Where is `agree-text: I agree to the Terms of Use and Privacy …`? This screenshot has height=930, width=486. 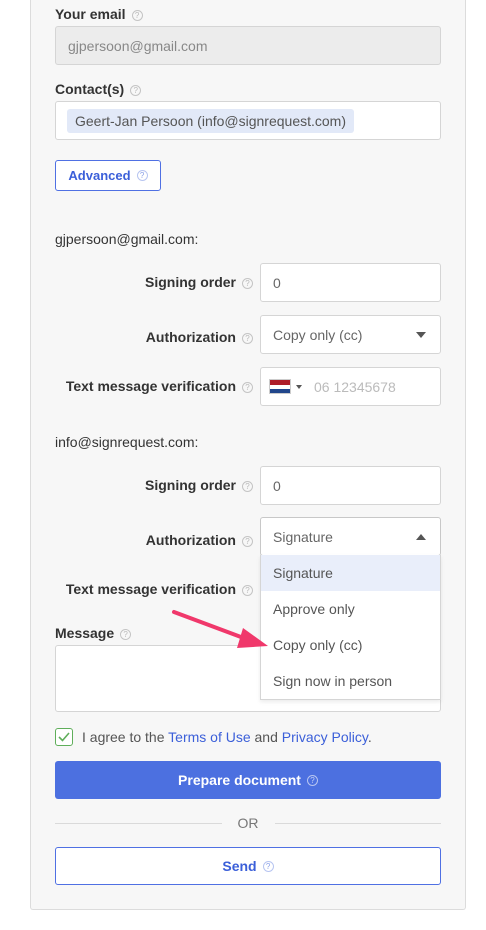
agree-text: I agree to the Terms of Use and Privacy … is located at coordinates (227, 737).